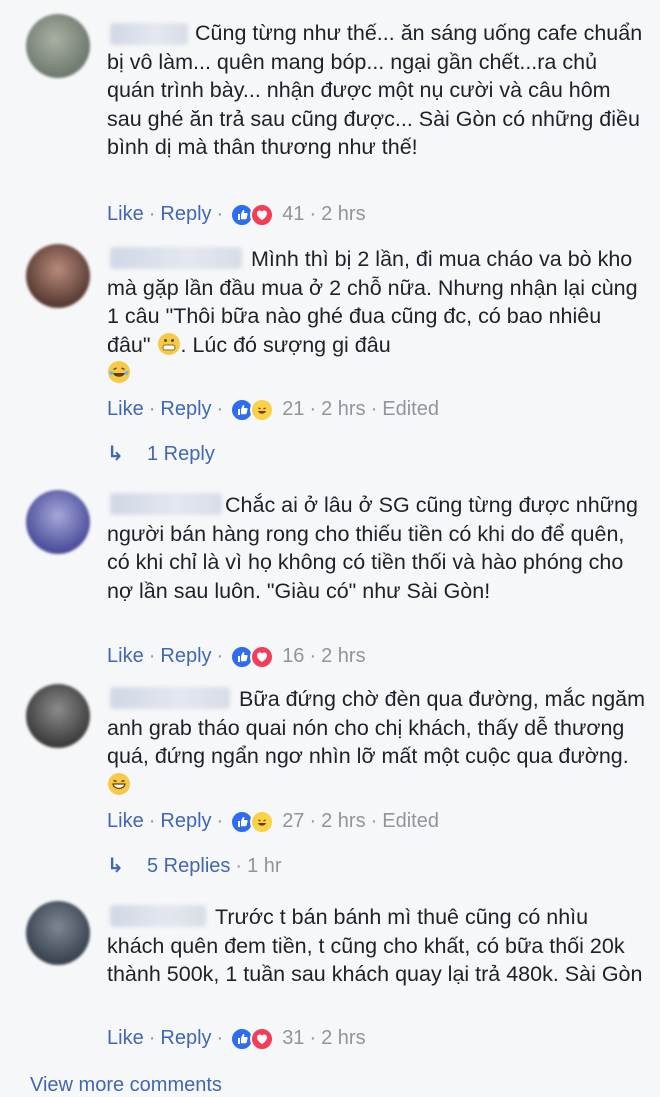  Describe the element at coordinates (194, 866) in the screenshot. I see `view-replies: ↳ 5 Replies · 1 hr` at that location.